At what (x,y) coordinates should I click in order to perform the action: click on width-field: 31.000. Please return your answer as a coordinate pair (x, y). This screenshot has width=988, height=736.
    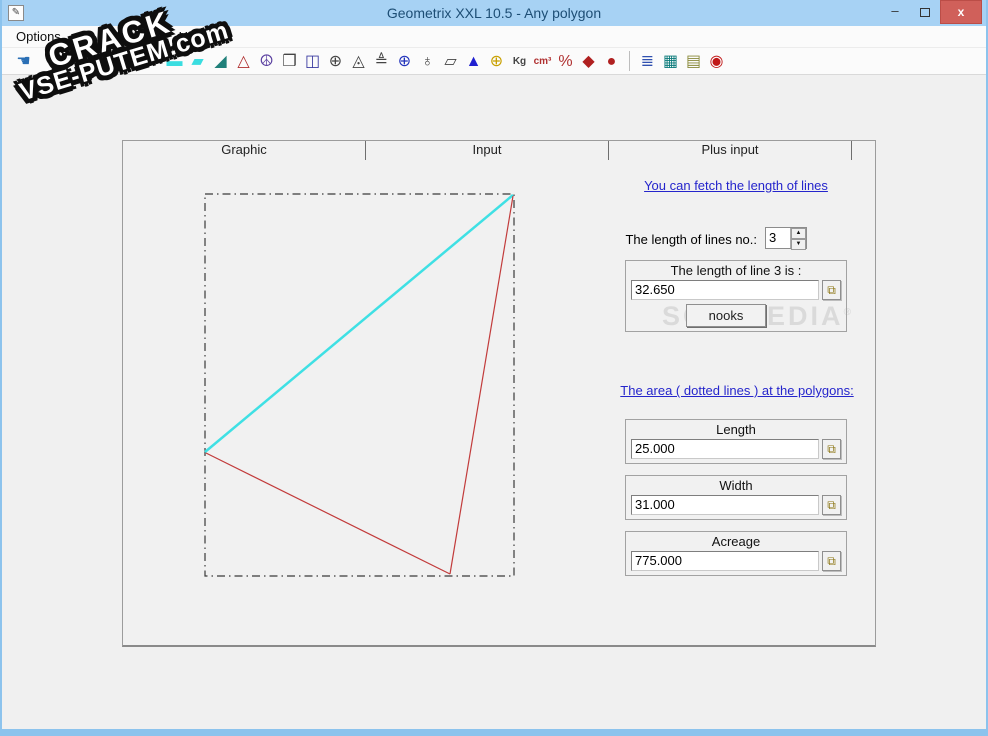
    Looking at the image, I should click on (725, 505).